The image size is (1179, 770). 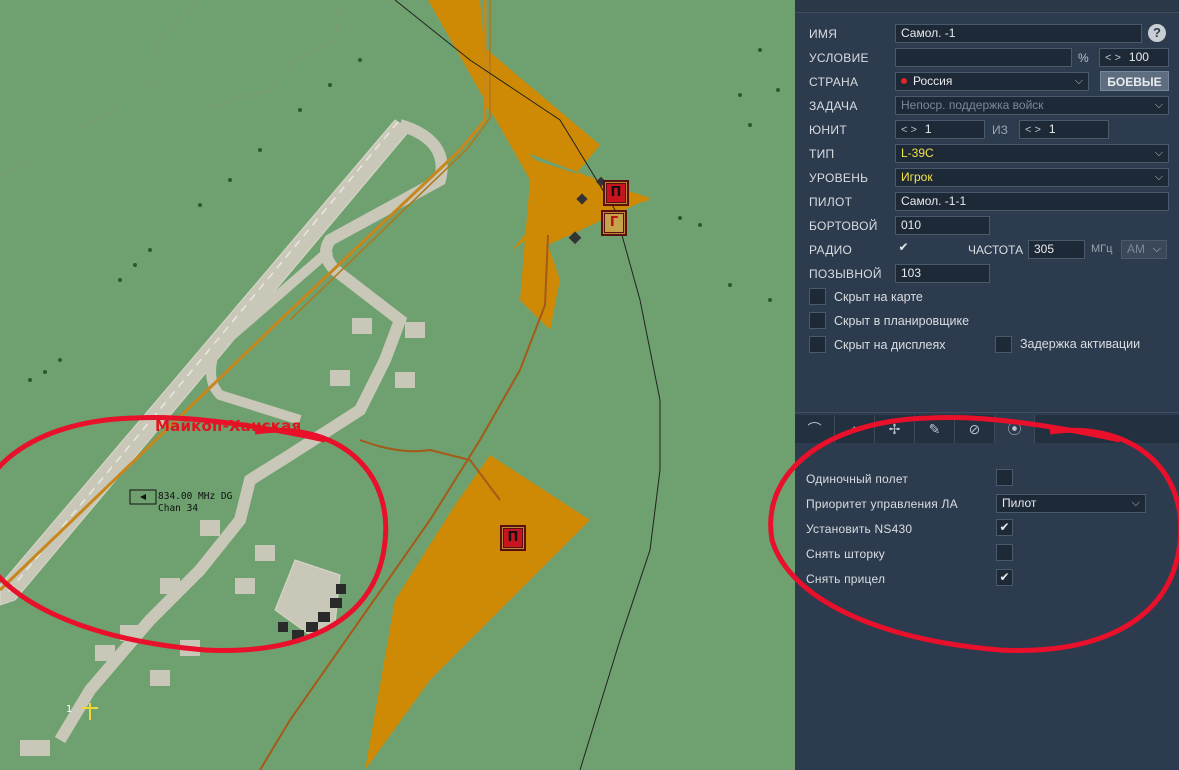 I want to click on tab-route: ⌒, so click(x=815, y=429).